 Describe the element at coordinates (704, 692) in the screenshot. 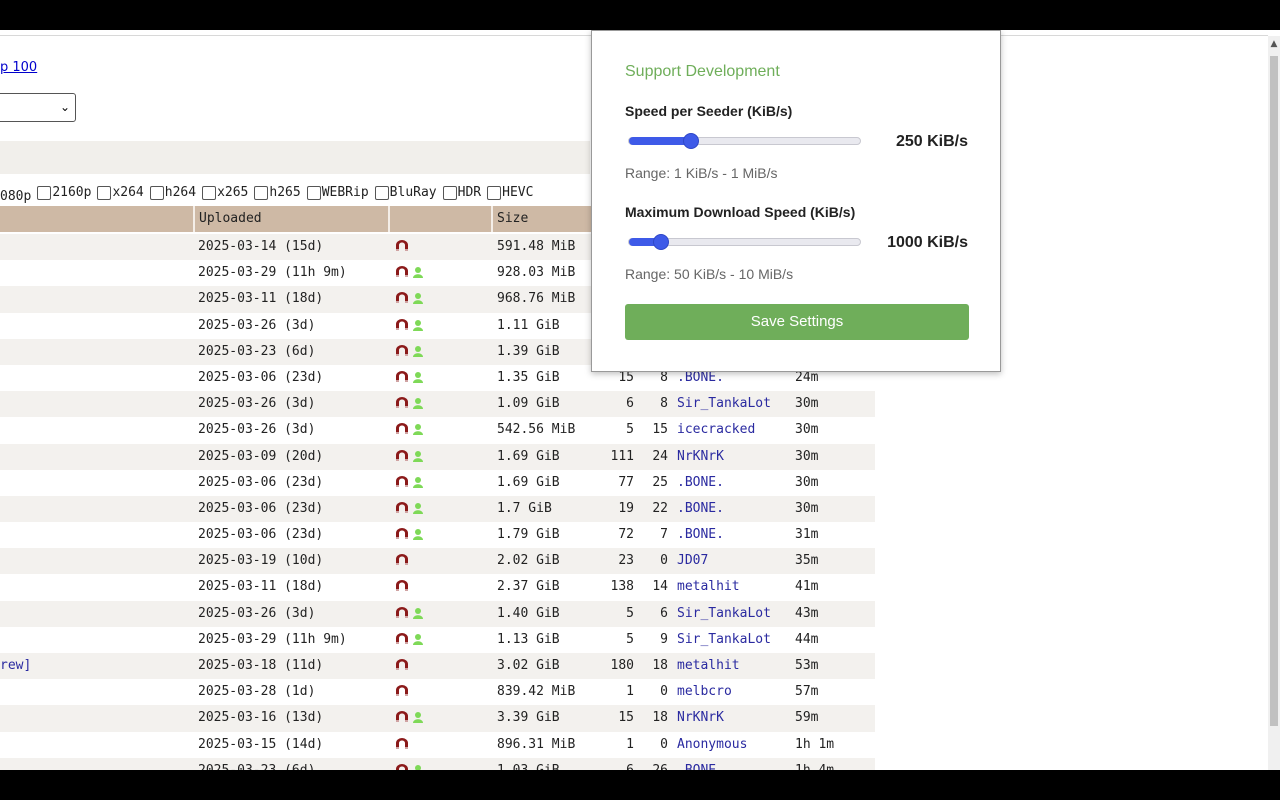

I see `row-uploader-link: melbcro` at that location.